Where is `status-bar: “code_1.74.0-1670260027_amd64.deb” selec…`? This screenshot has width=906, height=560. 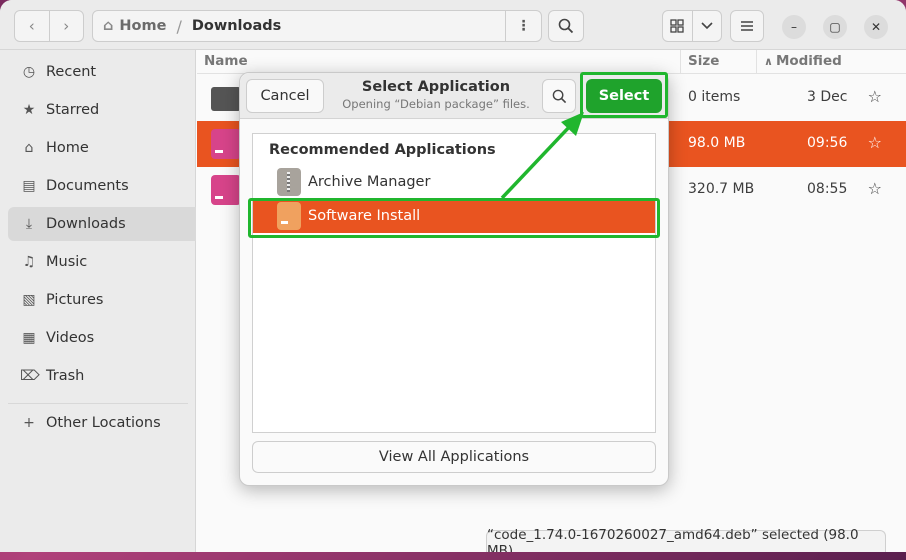 status-bar: “code_1.74.0-1670260027_amd64.deb” selec… is located at coordinates (686, 539).